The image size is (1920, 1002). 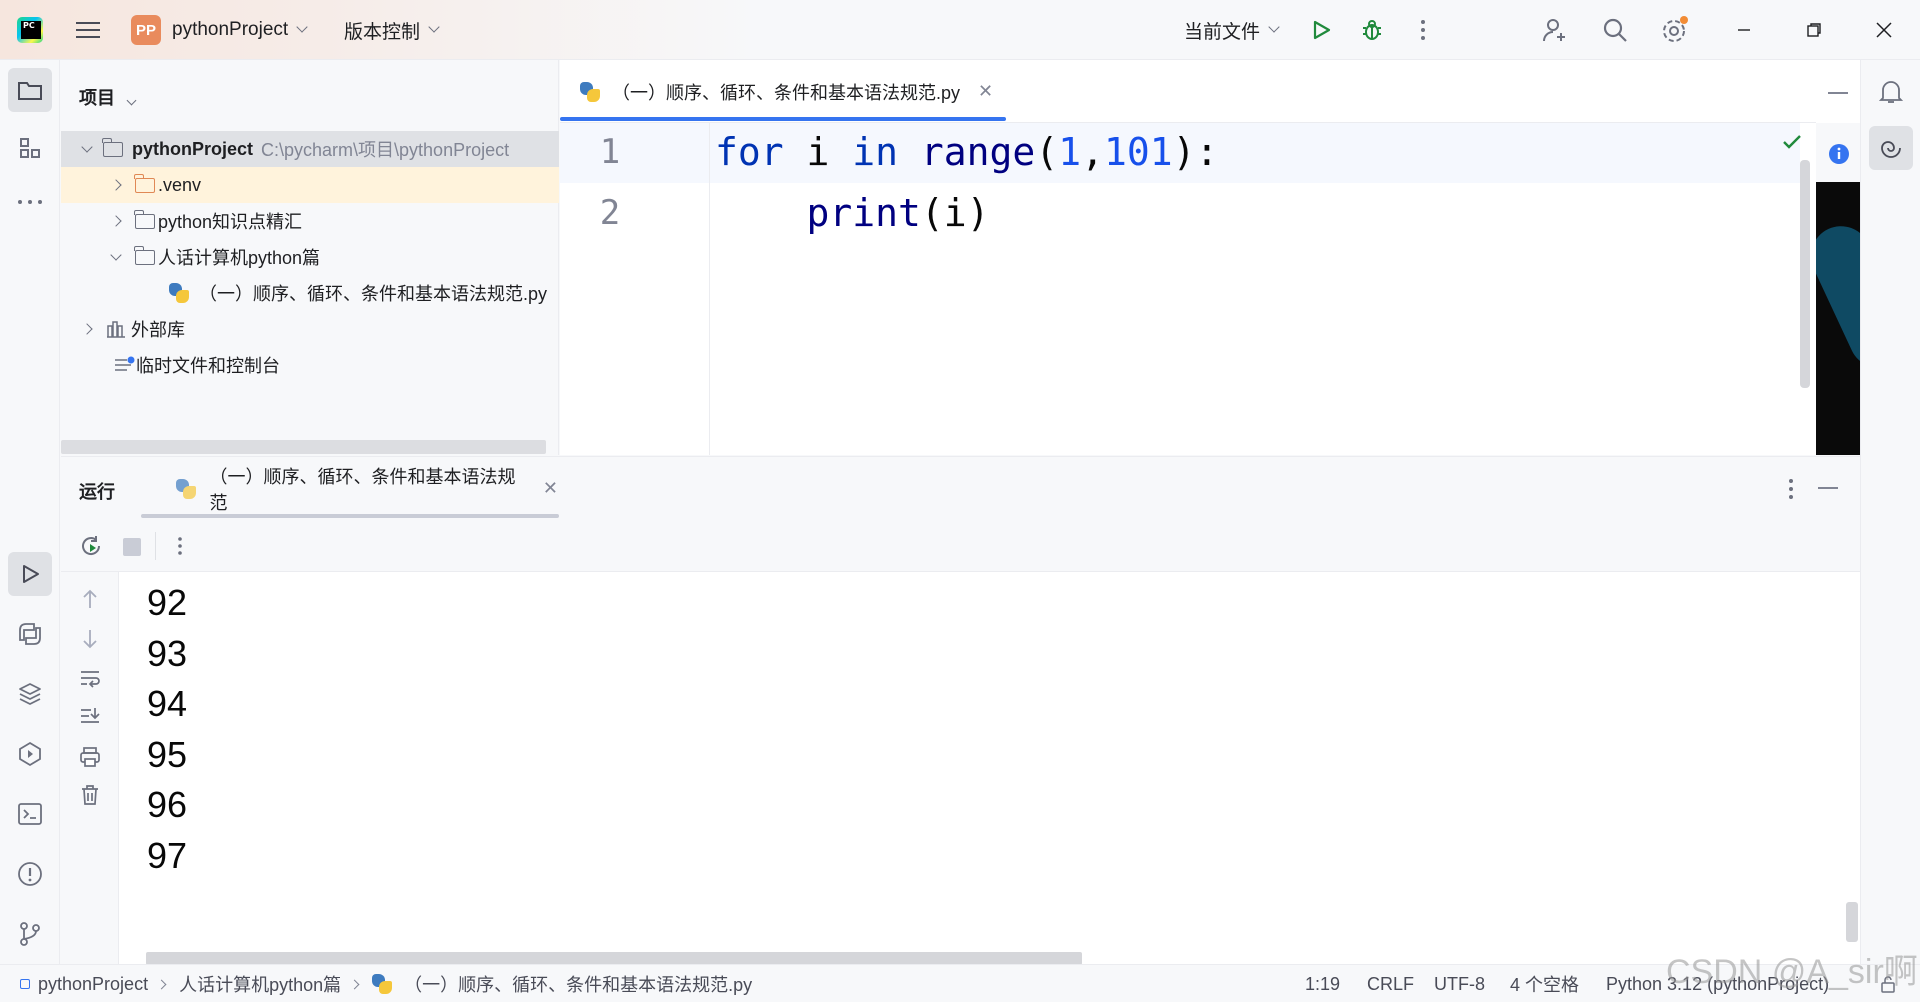 I want to click on close-window-button, so click(x=1884, y=30).